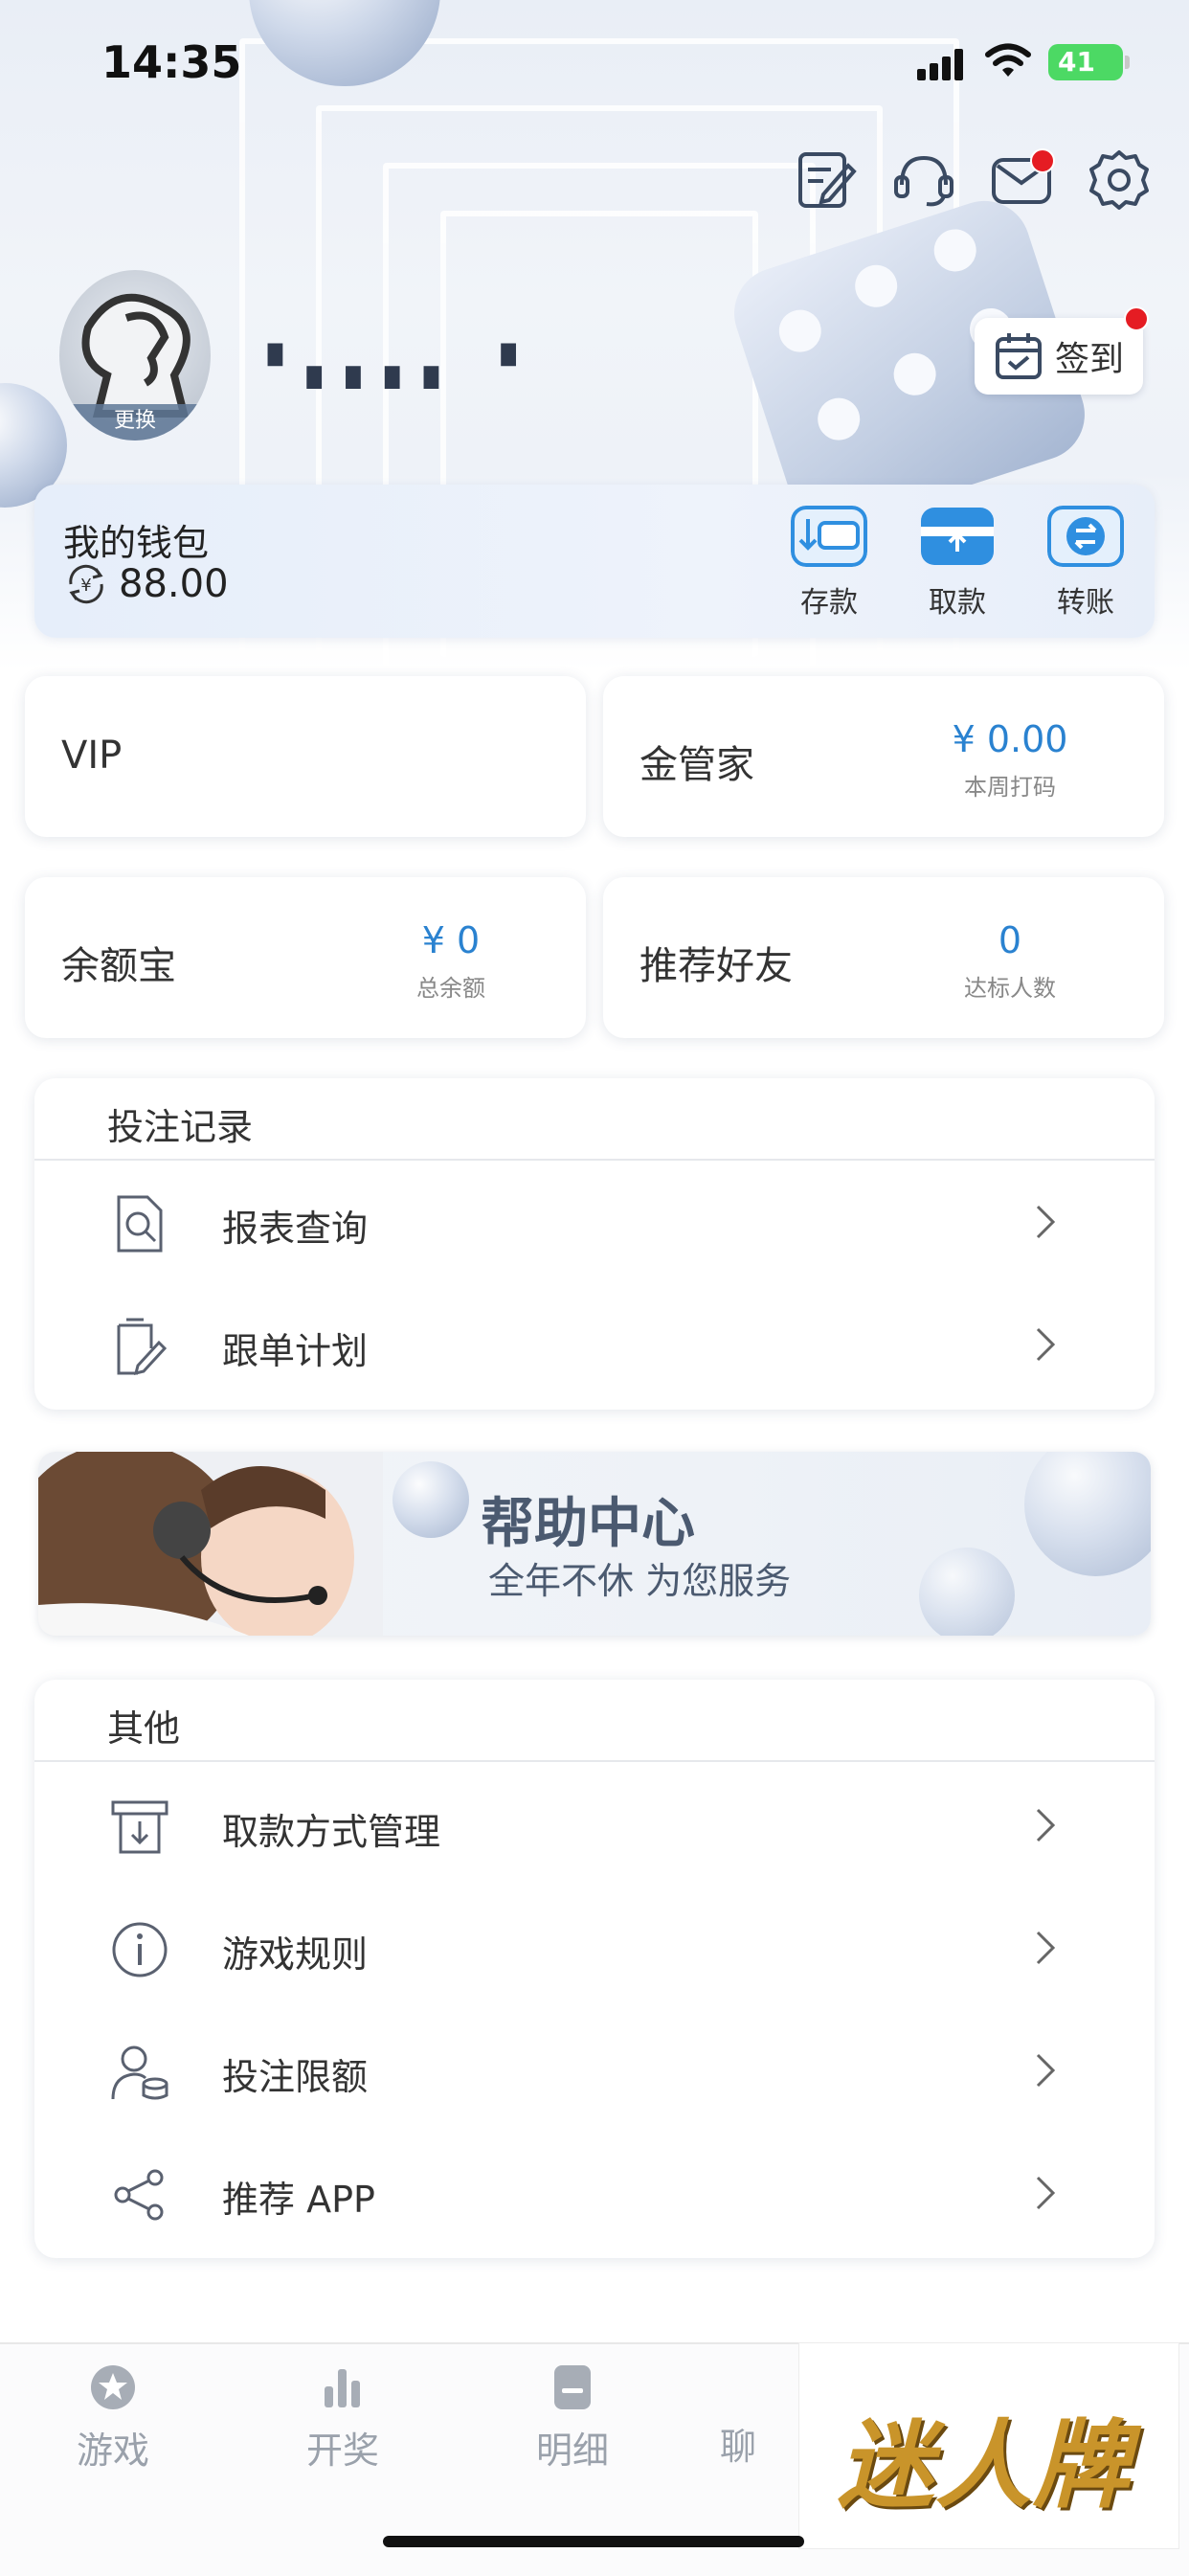 Image resolution: width=1189 pixels, height=2576 pixels. What do you see at coordinates (305, 756) in the screenshot?
I see `vip-card: VIP` at bounding box center [305, 756].